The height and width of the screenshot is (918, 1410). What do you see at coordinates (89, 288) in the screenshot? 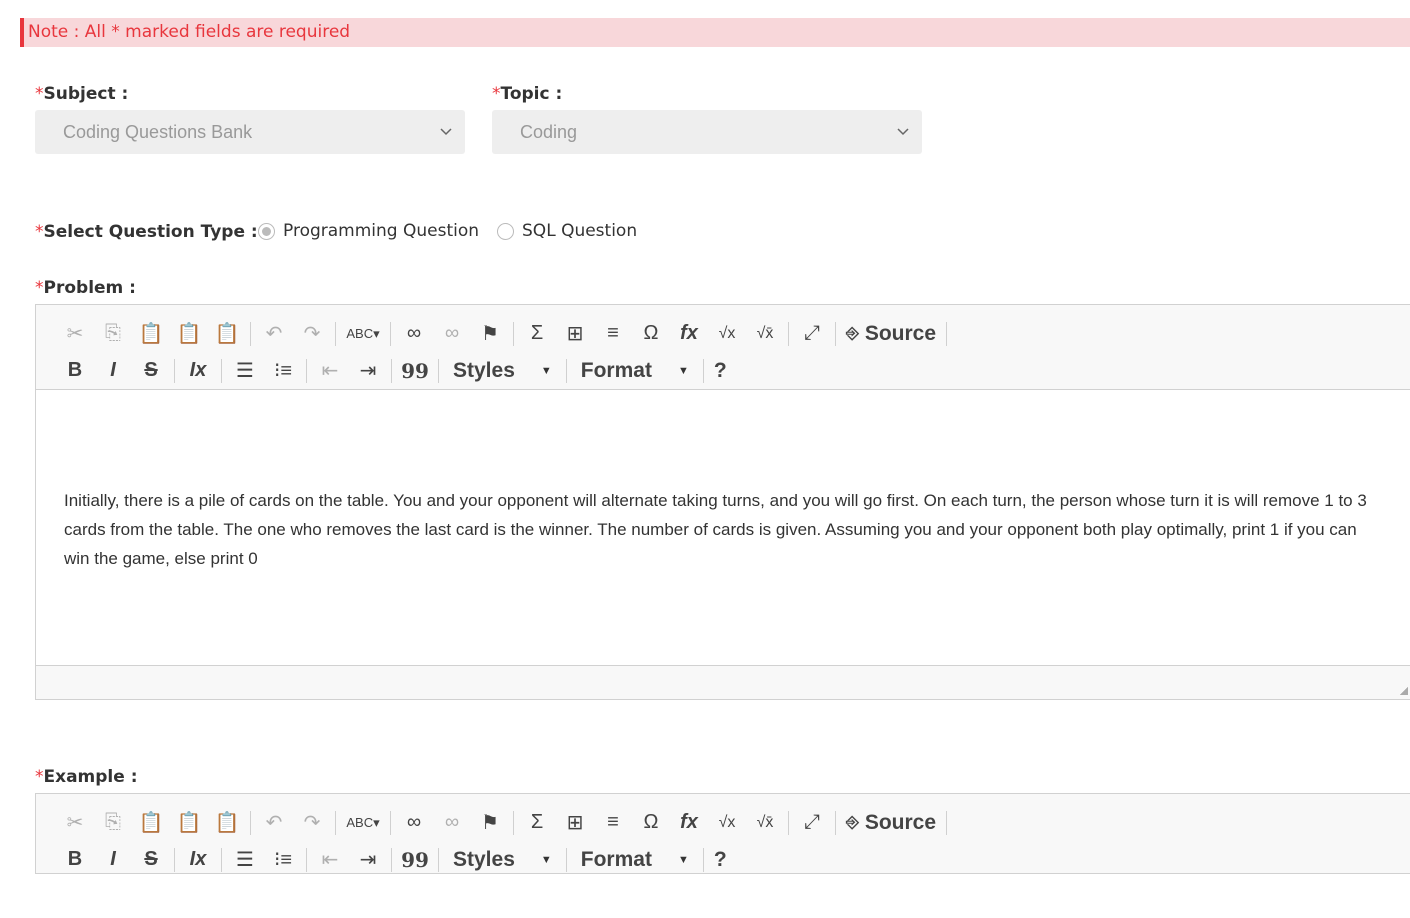
I see `problem-label-text: Problem :` at bounding box center [89, 288].